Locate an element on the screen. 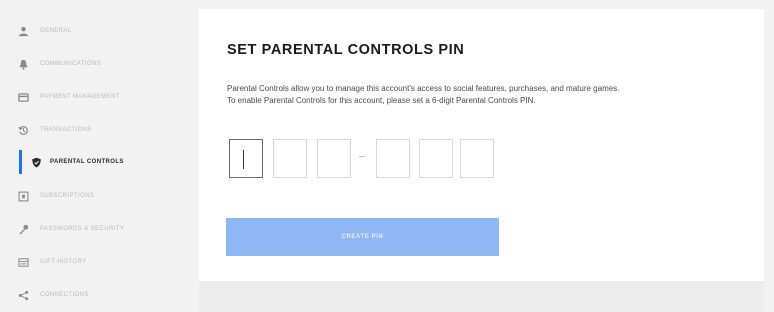  person-icon is located at coordinates (29, 31).